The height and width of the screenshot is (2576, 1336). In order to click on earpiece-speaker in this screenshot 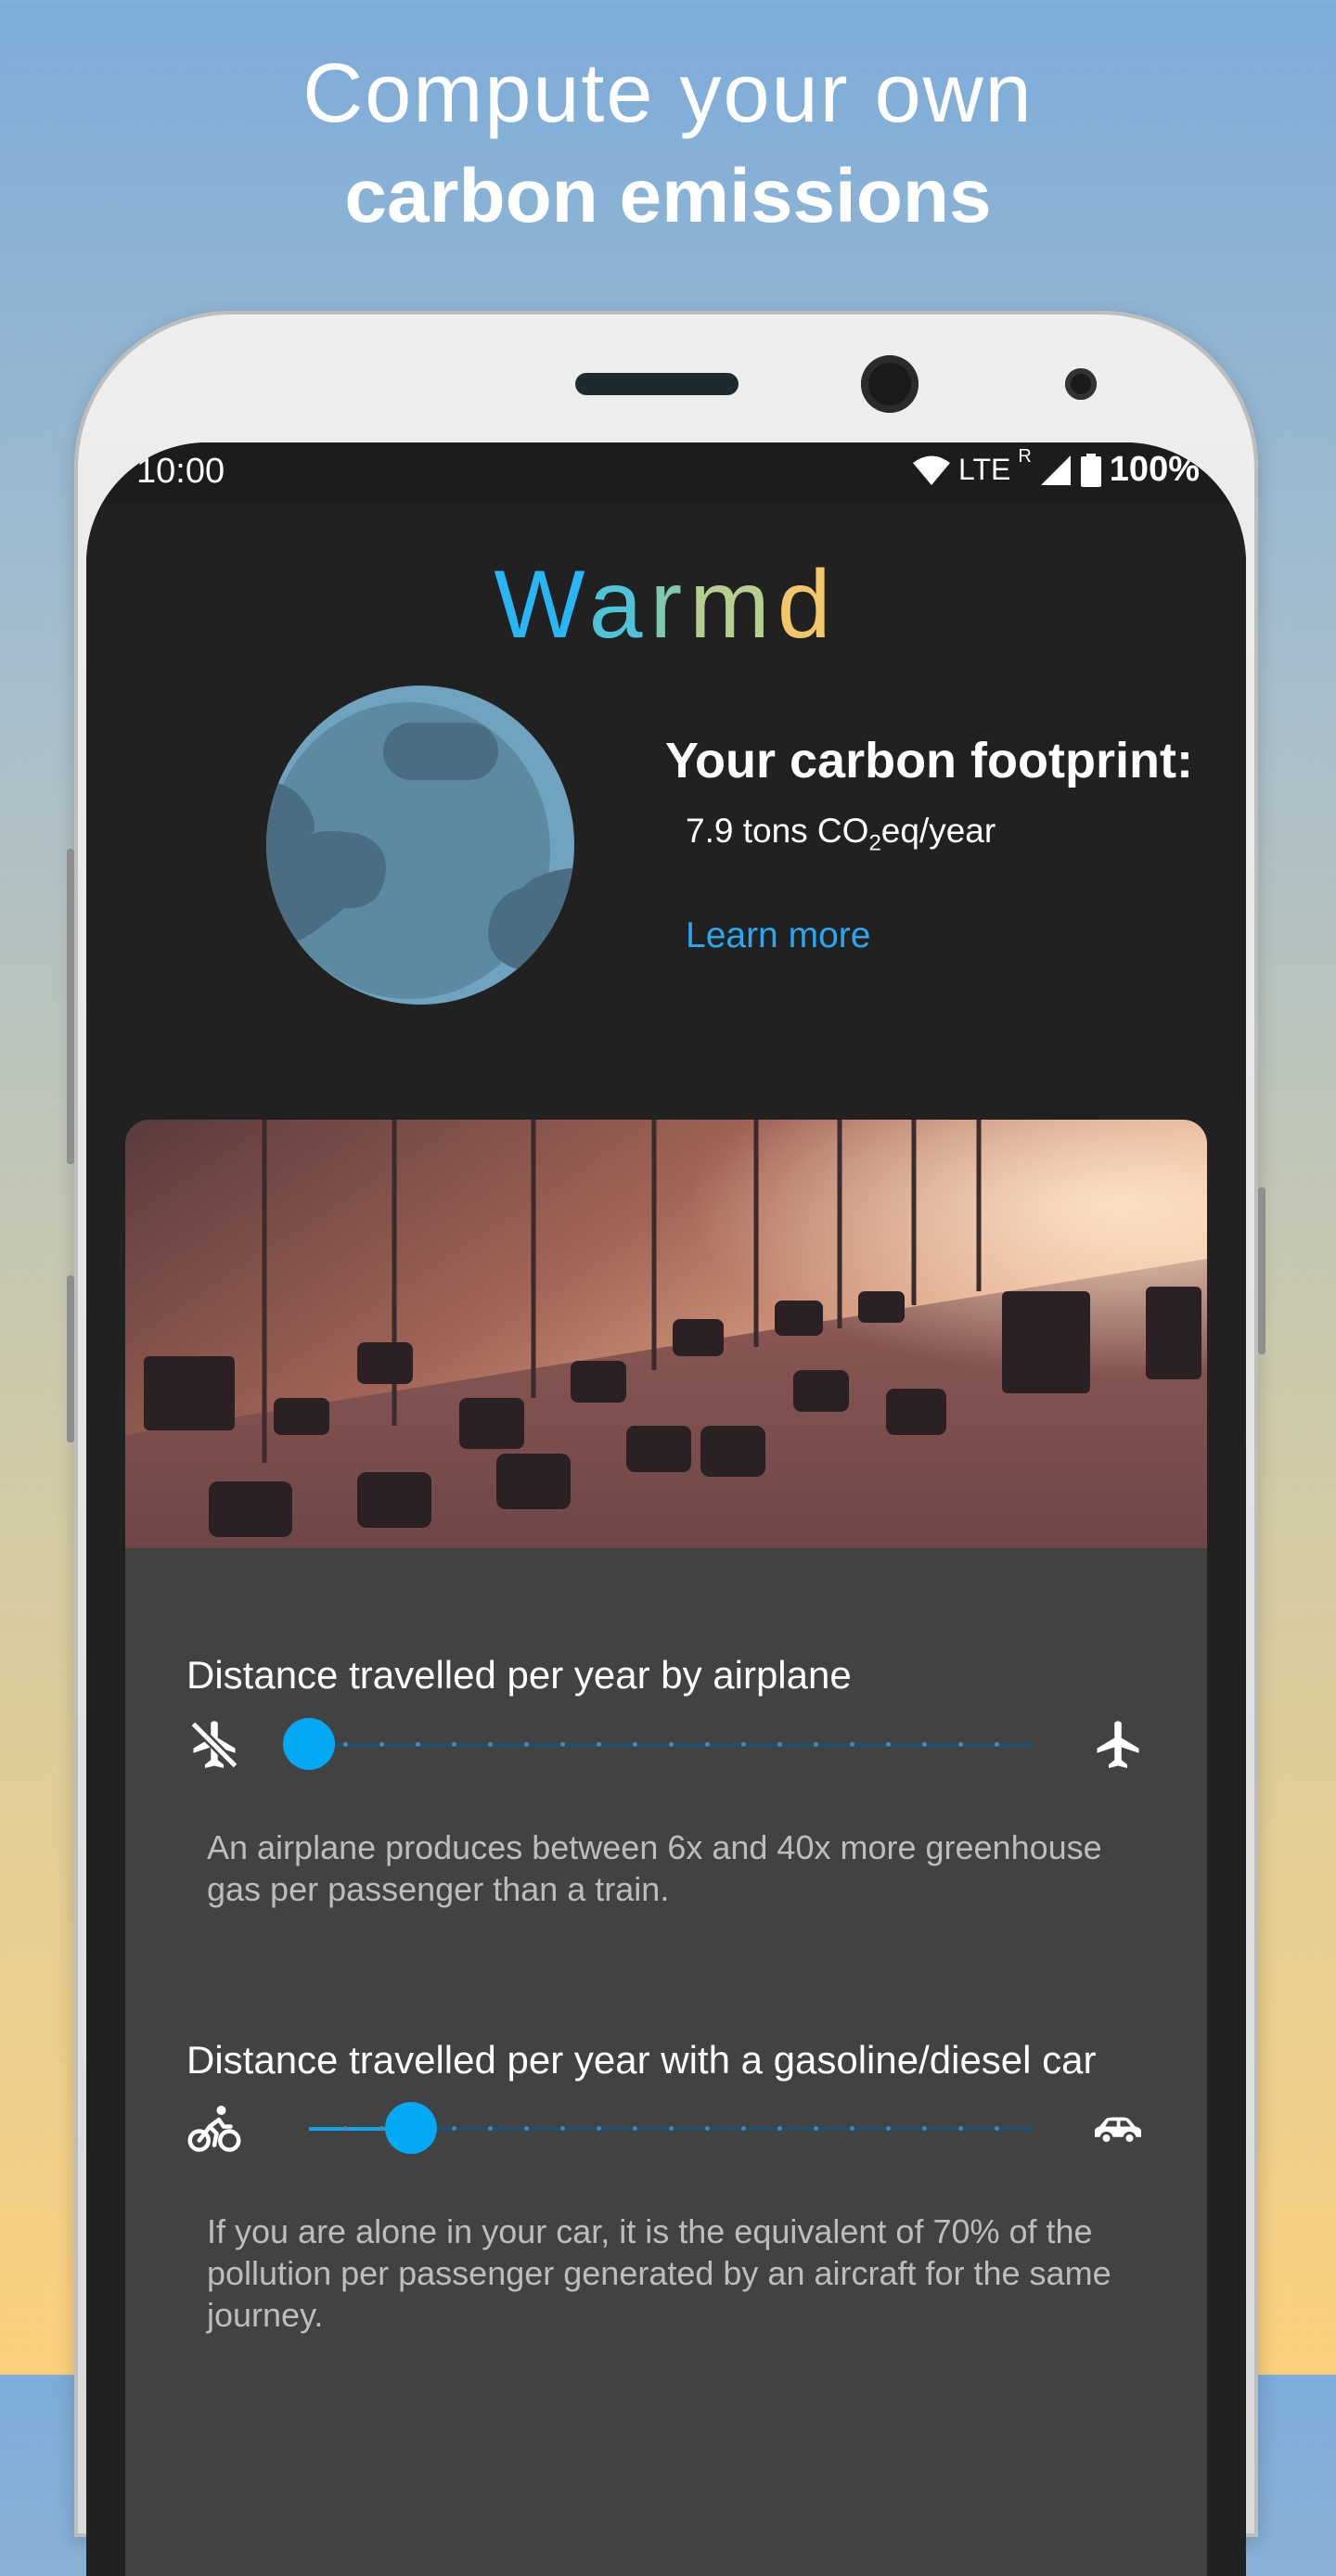, I will do `click(657, 384)`.